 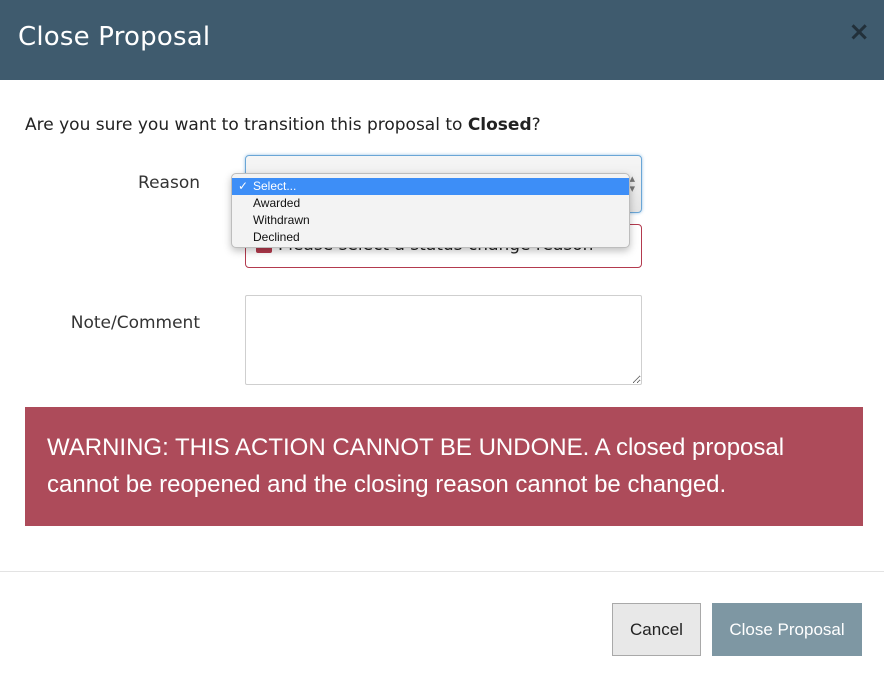 I want to click on select-arrows-icon: ▴ ▾, so click(x=632, y=183).